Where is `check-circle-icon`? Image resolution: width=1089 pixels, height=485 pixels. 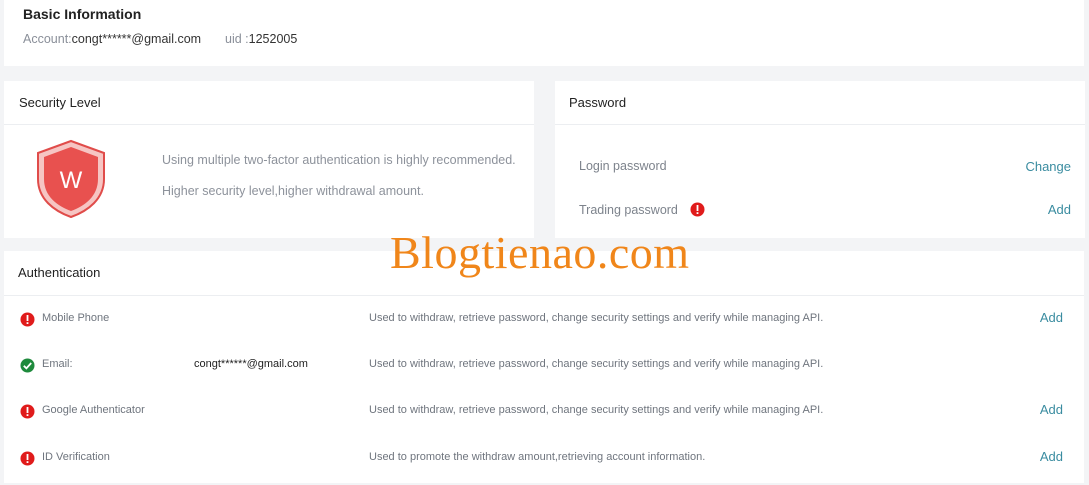 check-circle-icon is located at coordinates (27, 365).